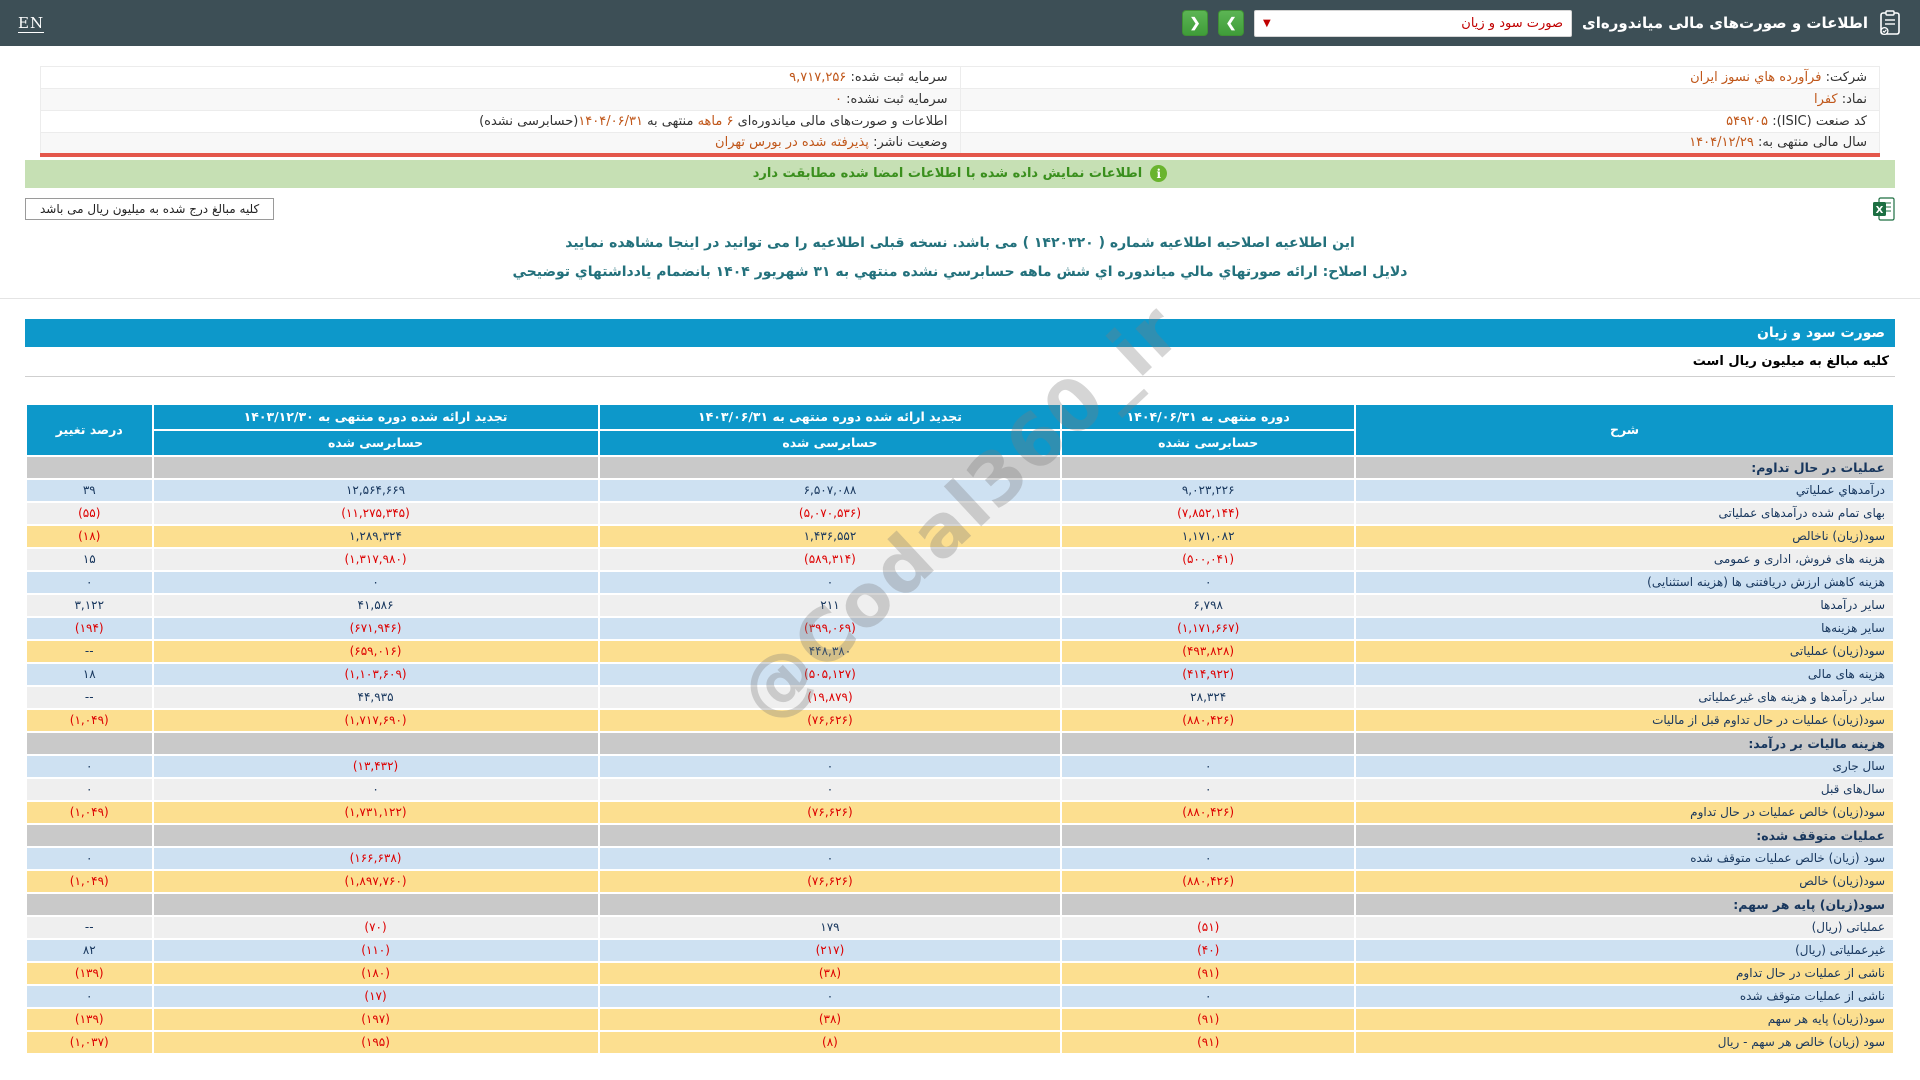  I want to click on company-name-value: فرآورده هاي نسوز ايران, so click(1756, 77).